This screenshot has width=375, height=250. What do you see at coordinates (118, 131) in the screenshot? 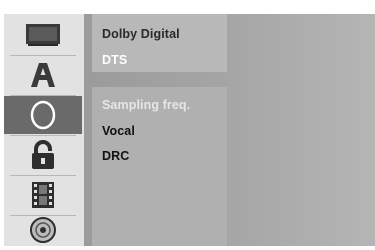
I see `menu-item-vocal: Vocal` at bounding box center [118, 131].